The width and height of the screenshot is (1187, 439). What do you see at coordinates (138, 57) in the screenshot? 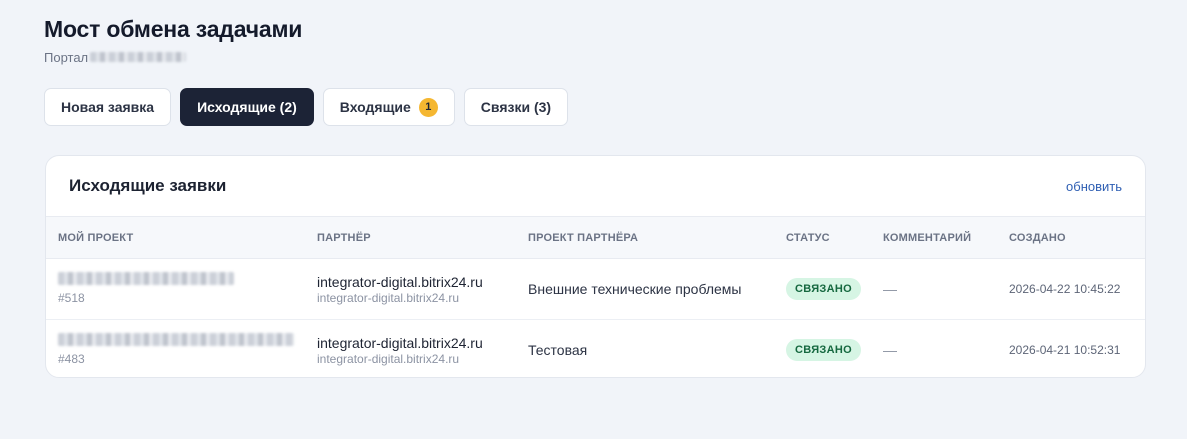
I see `portal-name-redacted` at bounding box center [138, 57].